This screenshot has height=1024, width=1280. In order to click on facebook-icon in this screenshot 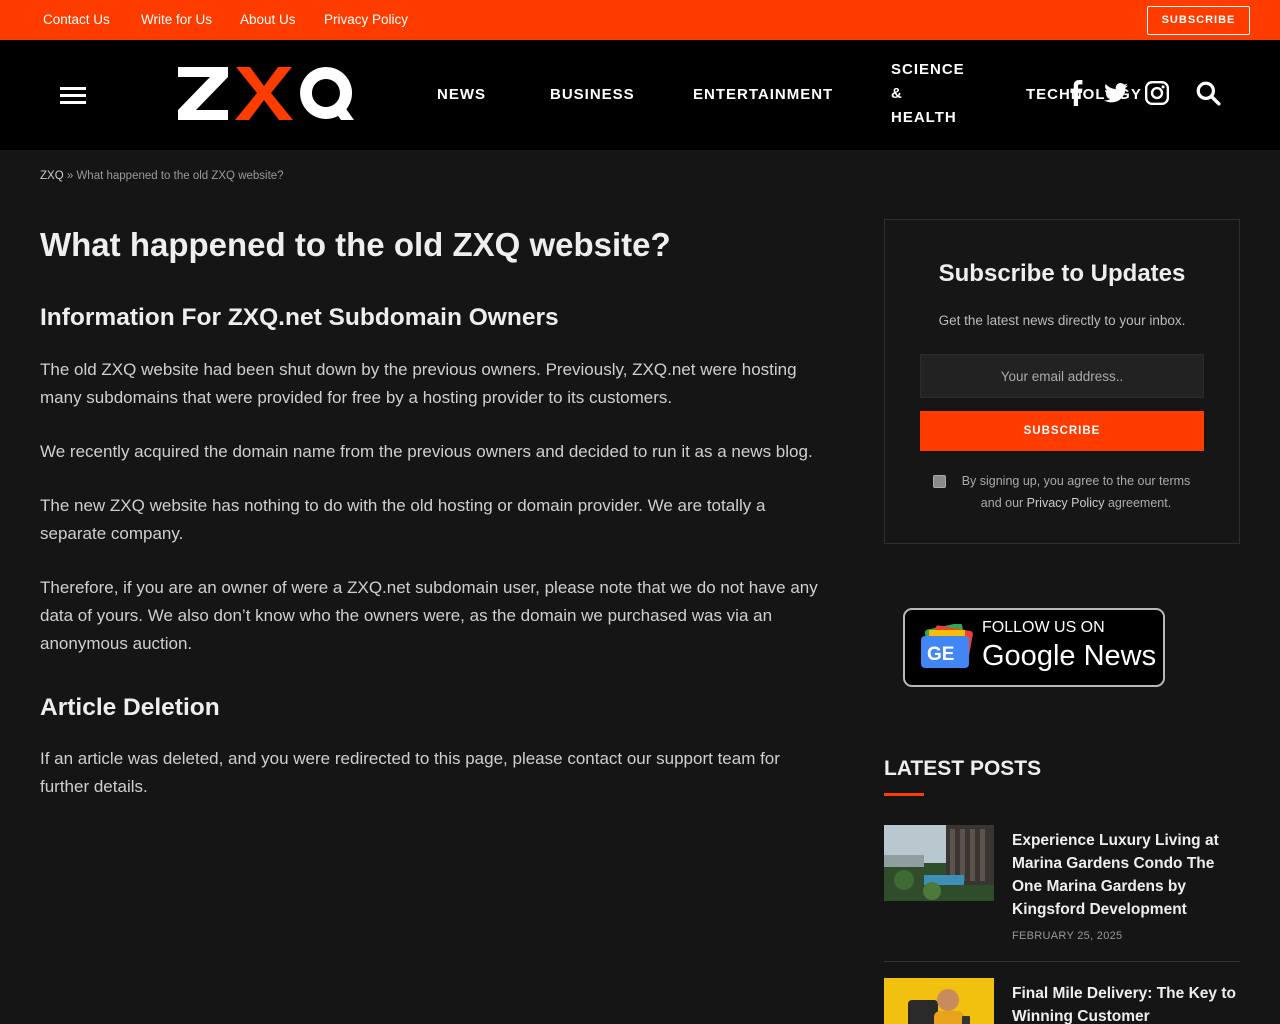, I will do `click(1077, 93)`.